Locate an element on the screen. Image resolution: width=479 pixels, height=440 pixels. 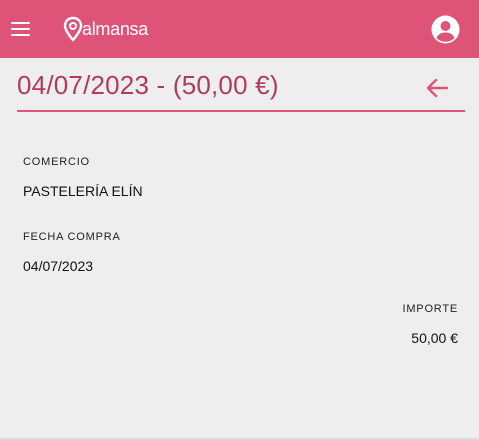
amount-value: 50,00 € is located at coordinates (434, 338).